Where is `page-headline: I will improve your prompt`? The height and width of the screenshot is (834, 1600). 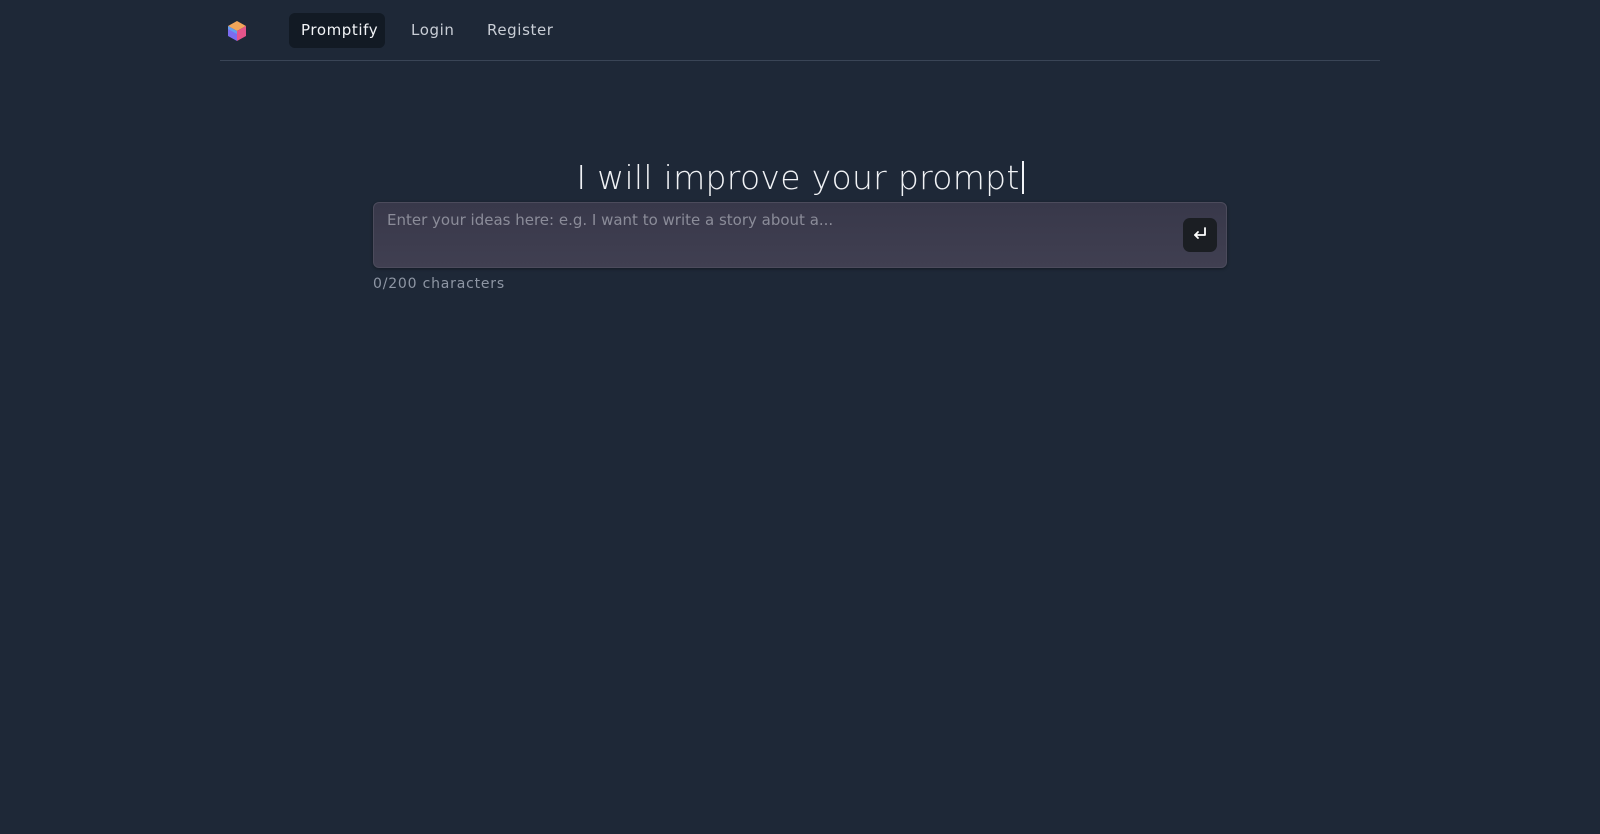
page-headline: I will improve your prompt is located at coordinates (800, 177).